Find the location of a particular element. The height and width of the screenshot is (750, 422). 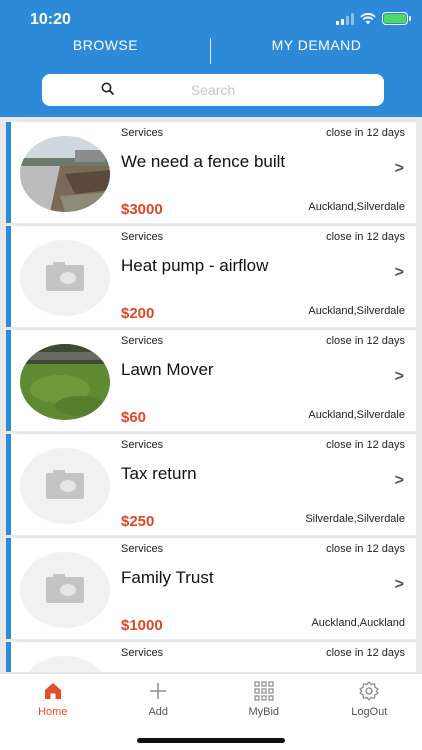

nav-logout-label: LogOut is located at coordinates (369, 712).